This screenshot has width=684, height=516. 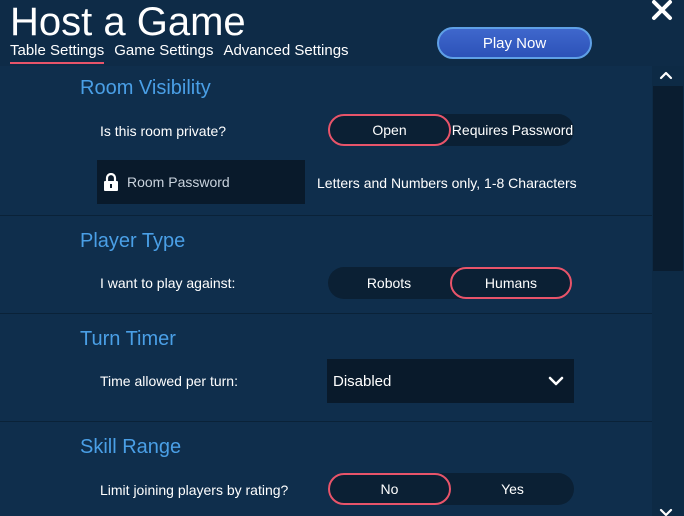 I want to click on limit-rating-question: Limit joining players by rating?, so click(x=194, y=490).